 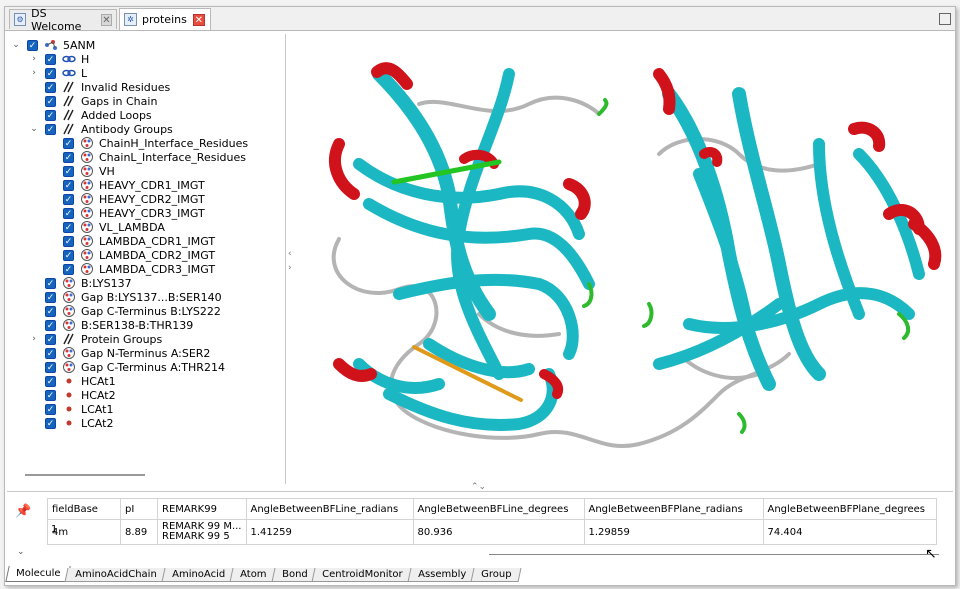 What do you see at coordinates (93, 101) in the screenshot?
I see `tree-item: ✓ Gaps in Chain` at bounding box center [93, 101].